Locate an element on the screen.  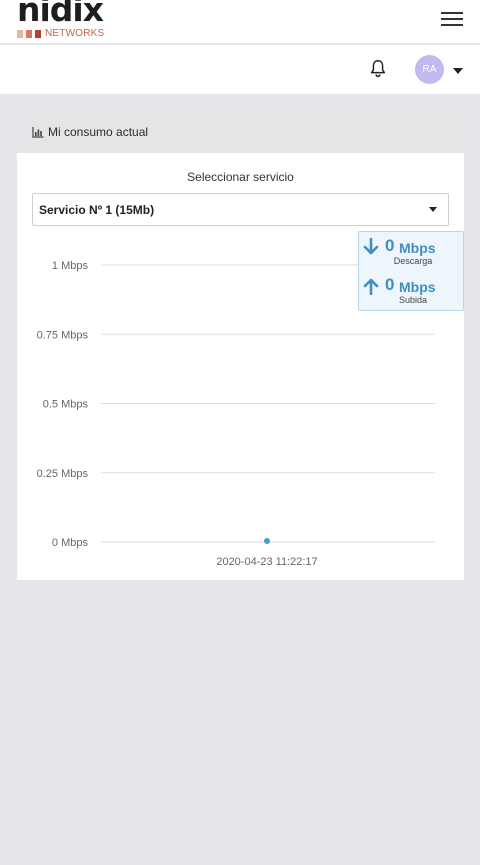
service-select-label: Seleccionar servicio is located at coordinates (240, 177).